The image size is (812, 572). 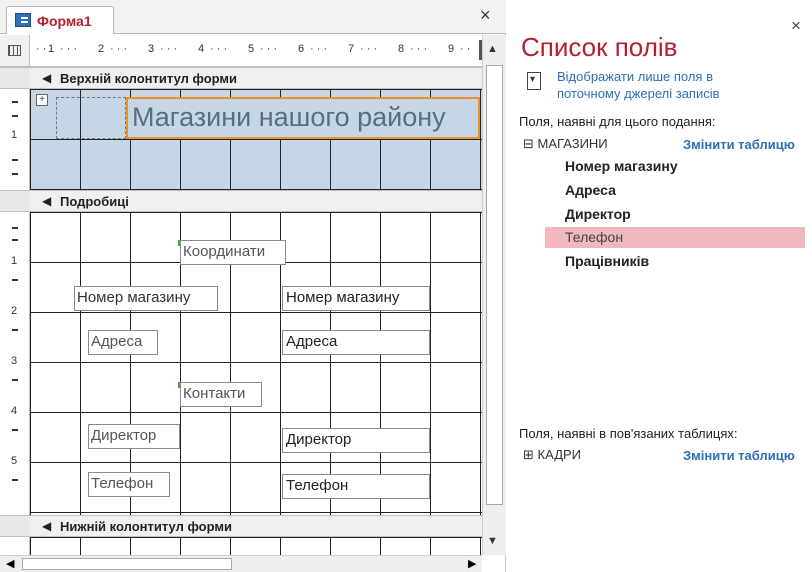 What do you see at coordinates (356, 486) in the screenshot?
I see `field-phone: Телефон` at bounding box center [356, 486].